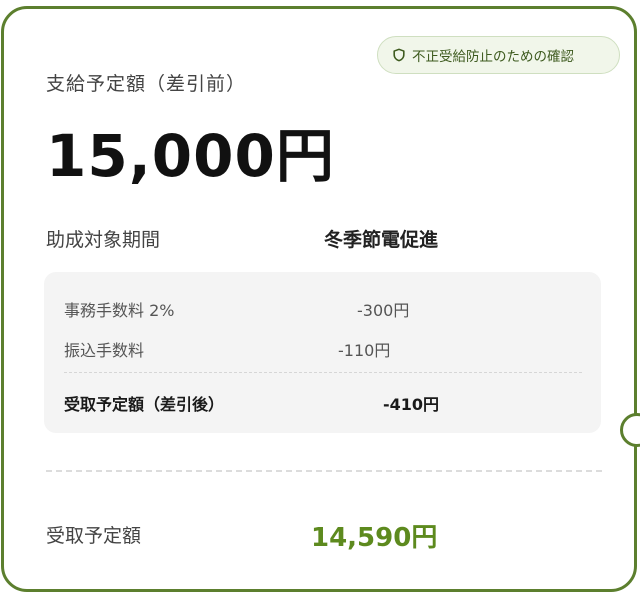  What do you see at coordinates (323, 372) in the screenshot?
I see `fee-divider` at bounding box center [323, 372].